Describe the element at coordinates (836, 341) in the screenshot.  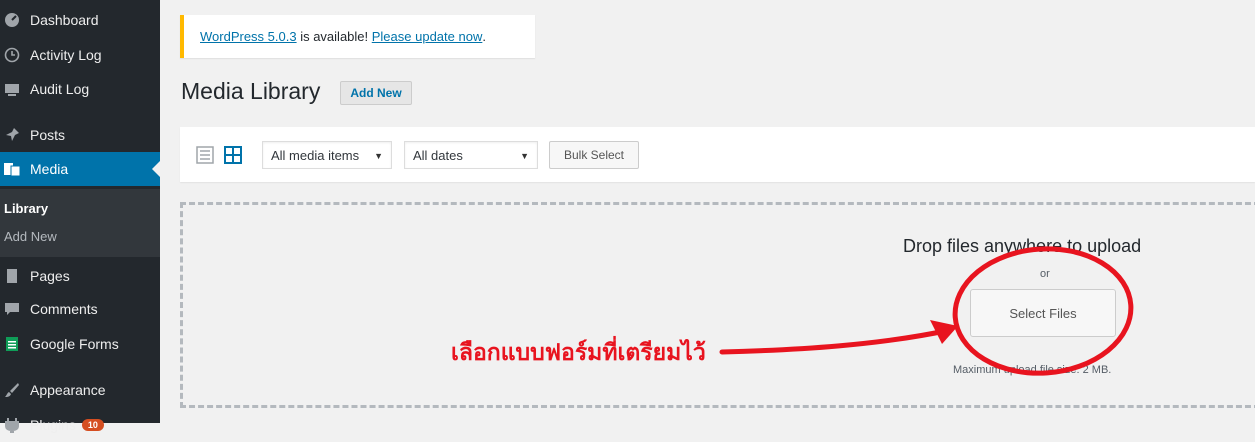
I see `annotation-arrow-shaft` at that location.